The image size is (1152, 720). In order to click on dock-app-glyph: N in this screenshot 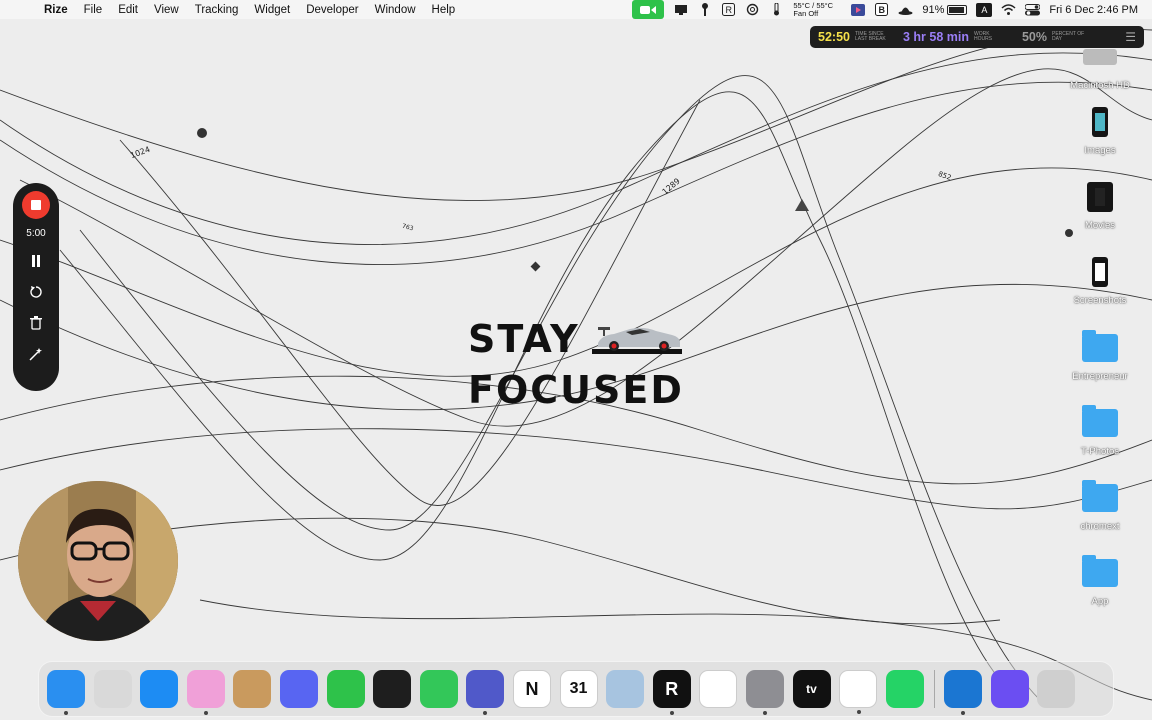, I will do `click(532, 688)`.